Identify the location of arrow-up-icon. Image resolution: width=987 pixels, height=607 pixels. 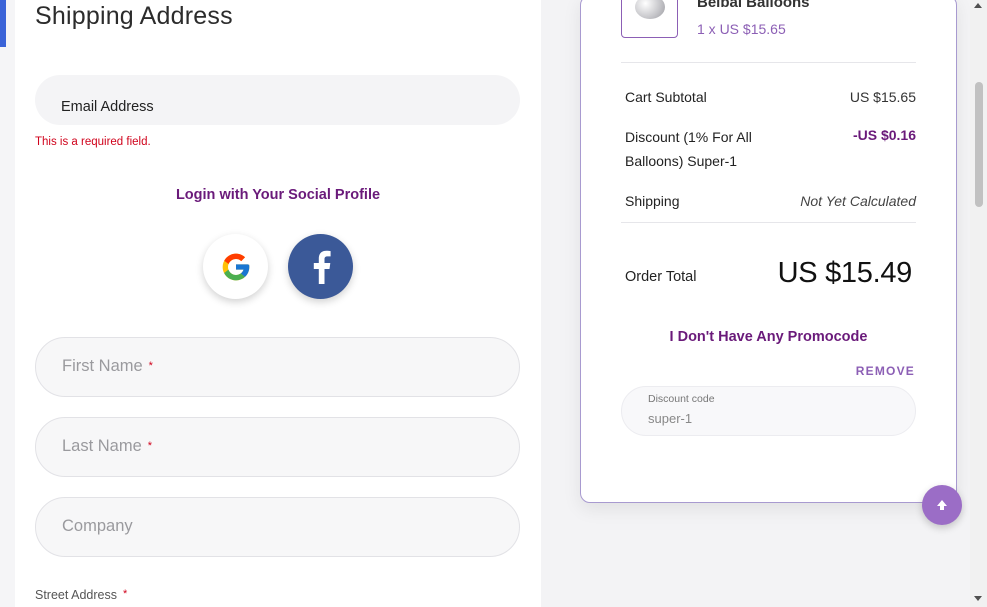
(942, 505).